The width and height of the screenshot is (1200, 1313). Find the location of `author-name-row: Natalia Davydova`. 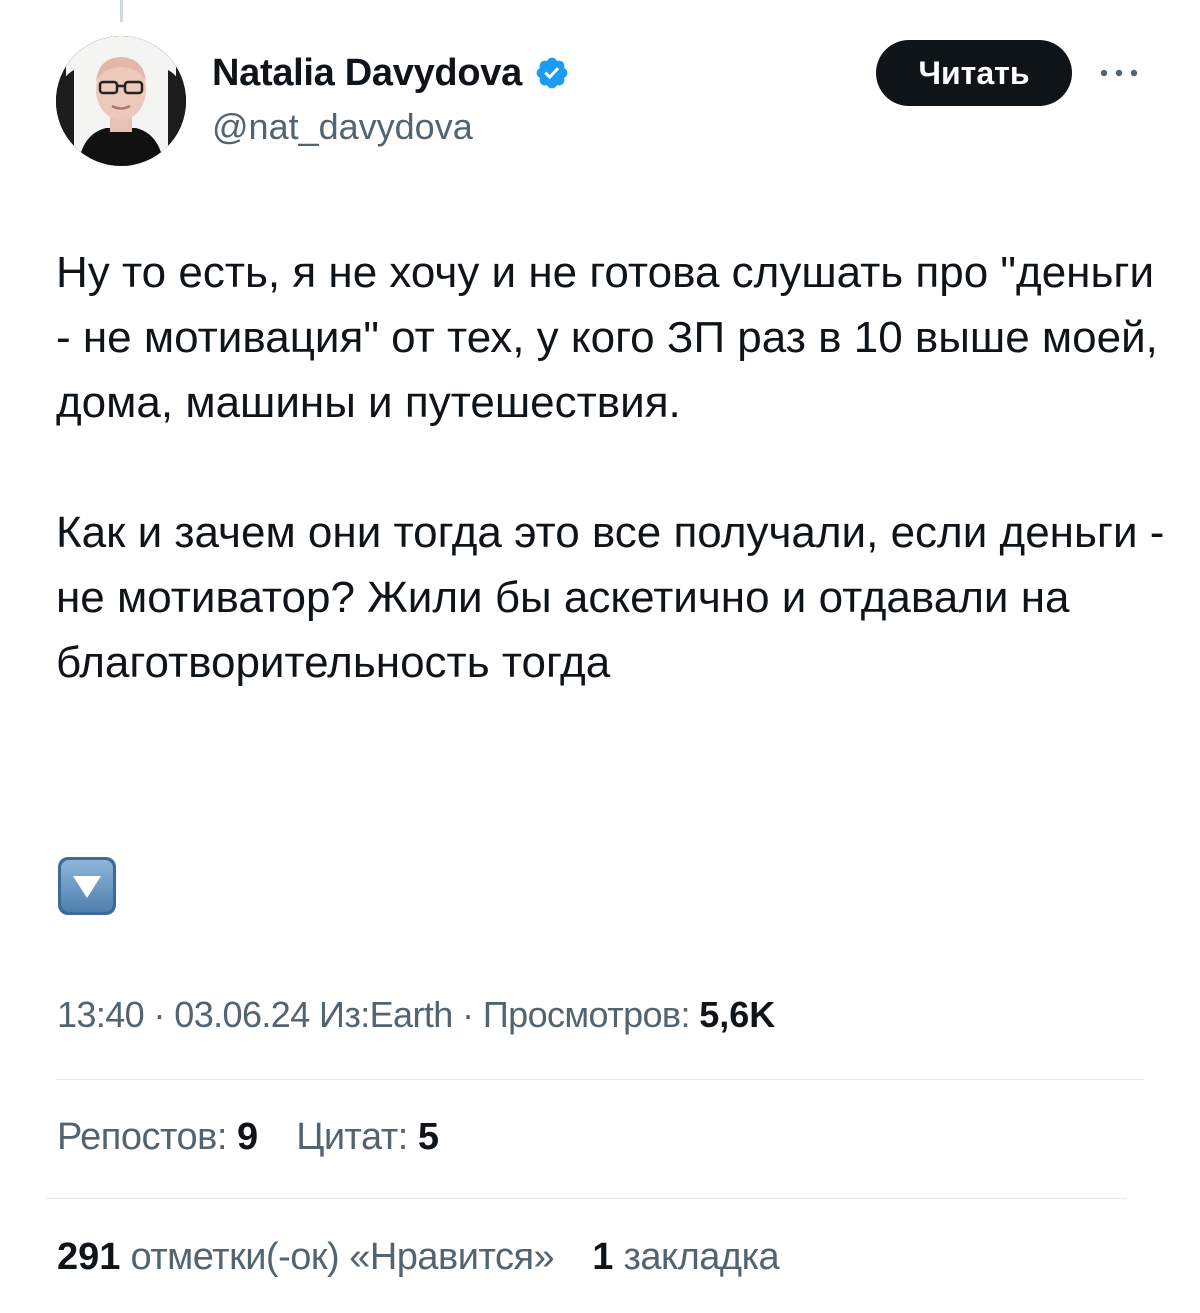

author-name-row: Natalia Davydova is located at coordinates (391, 73).